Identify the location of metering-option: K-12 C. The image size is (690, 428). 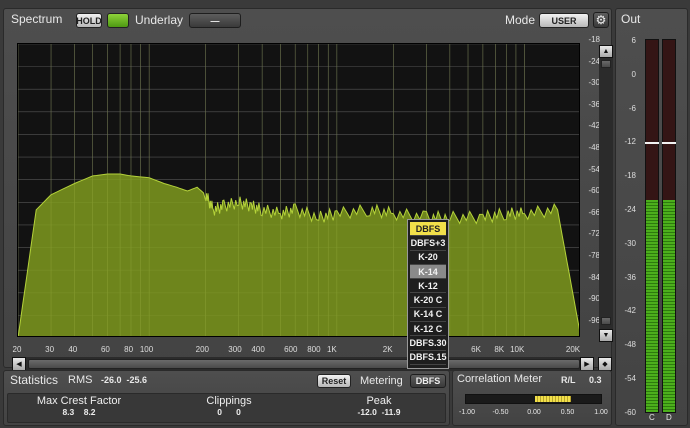
(428, 329).